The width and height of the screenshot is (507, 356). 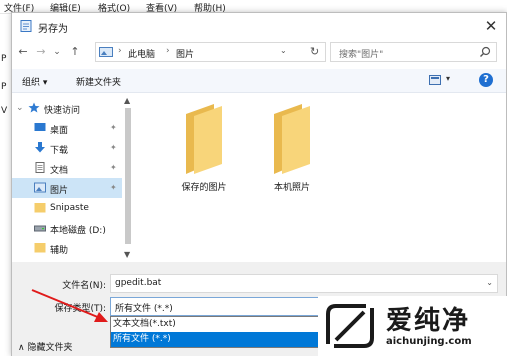 I want to click on folder-saved-pictures: 保存的图片, so click(x=204, y=149).